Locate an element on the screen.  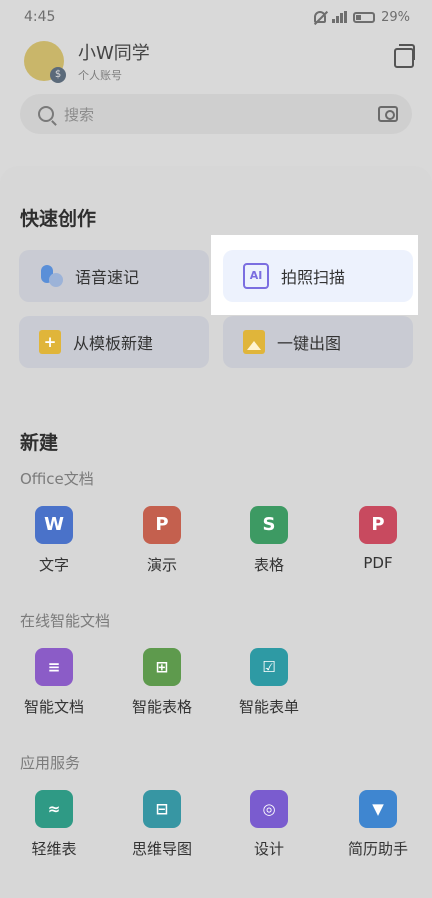
account-header: 小W同学 个人账号 is located at coordinates (219, 61).